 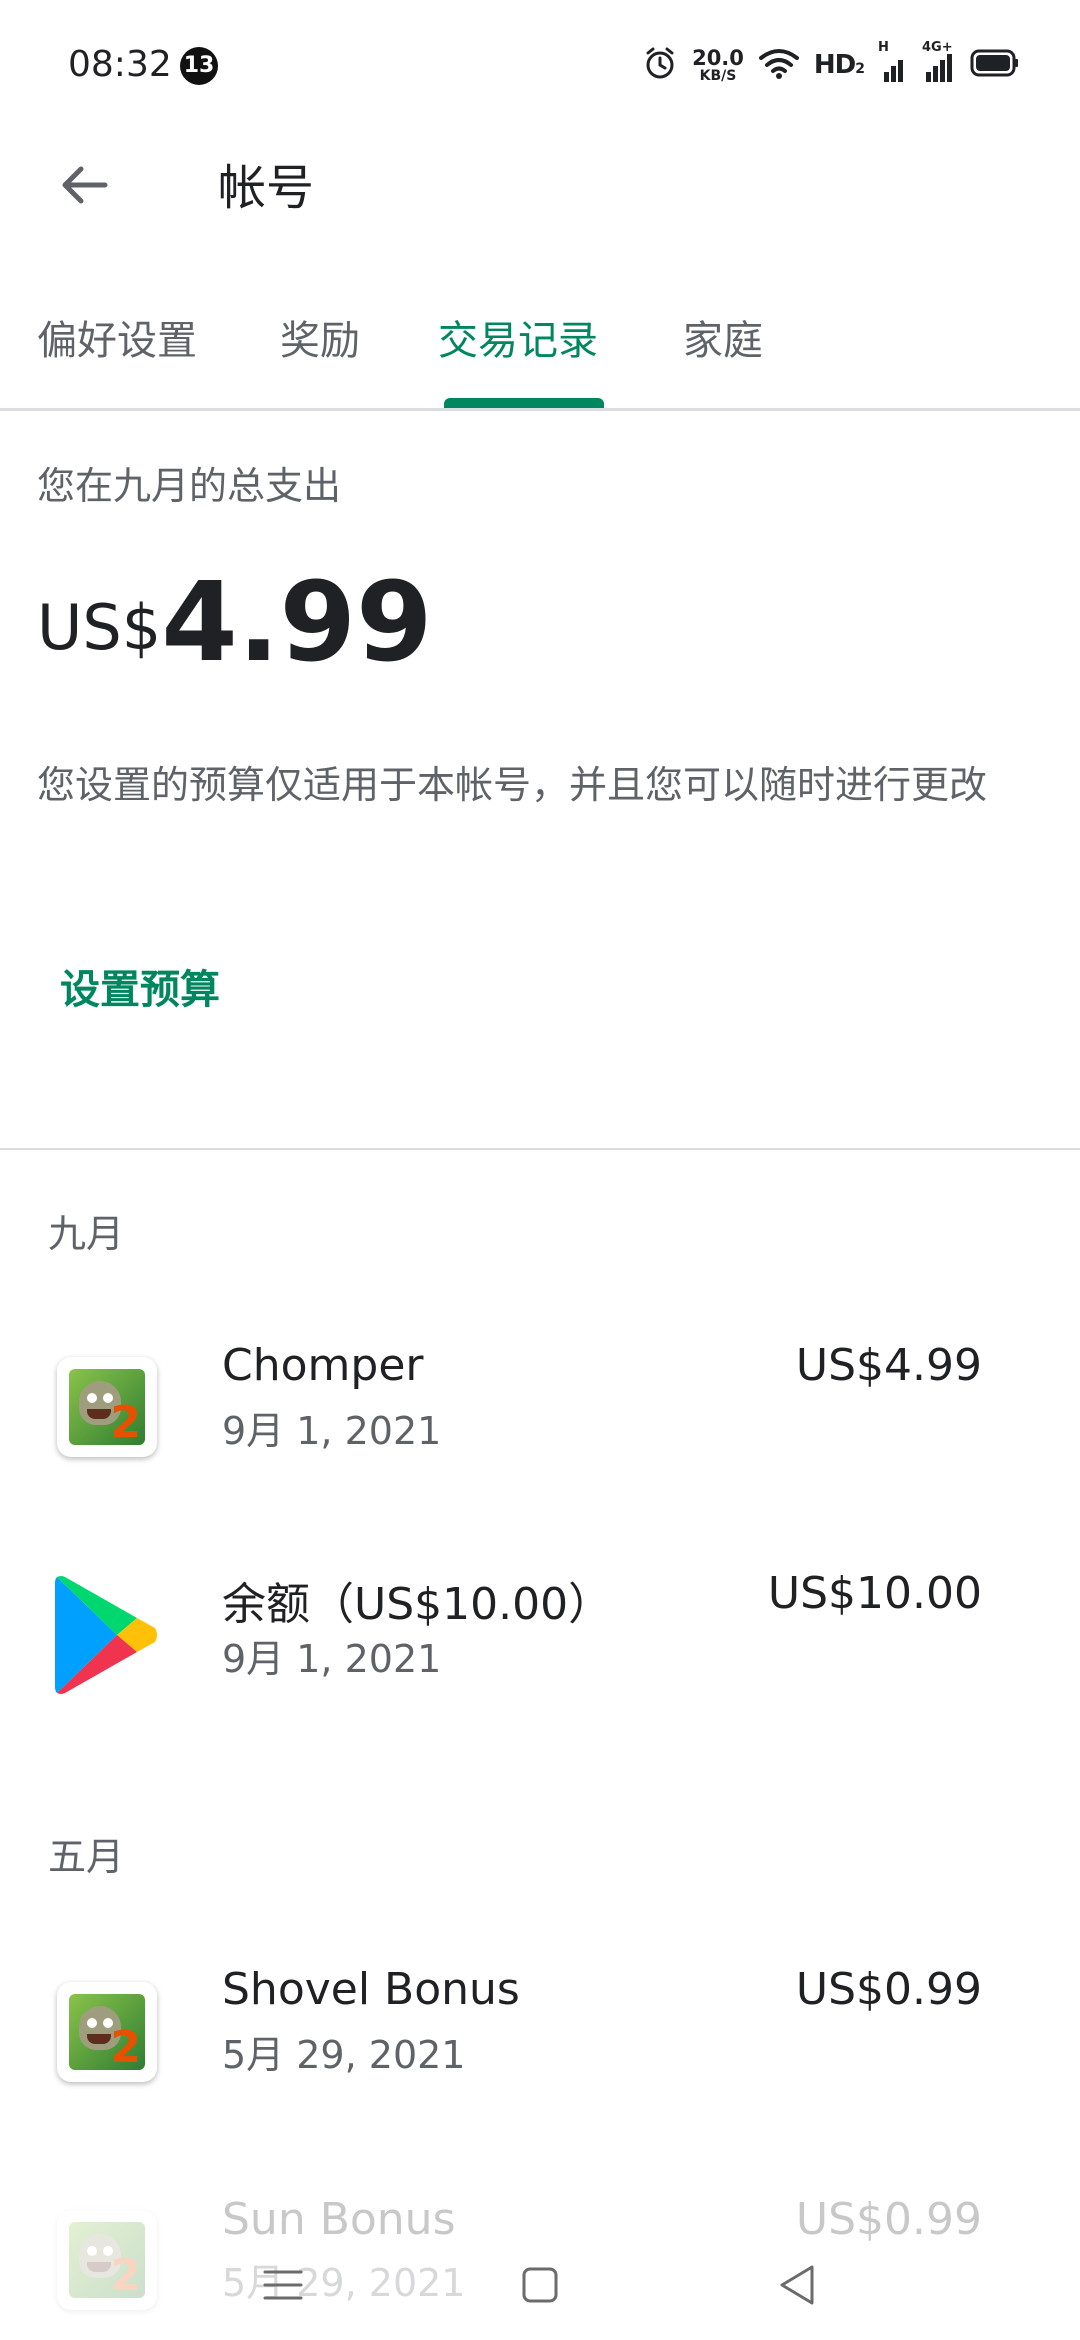 I want to click on transaction-amount: US$0.99, so click(x=888, y=1989).